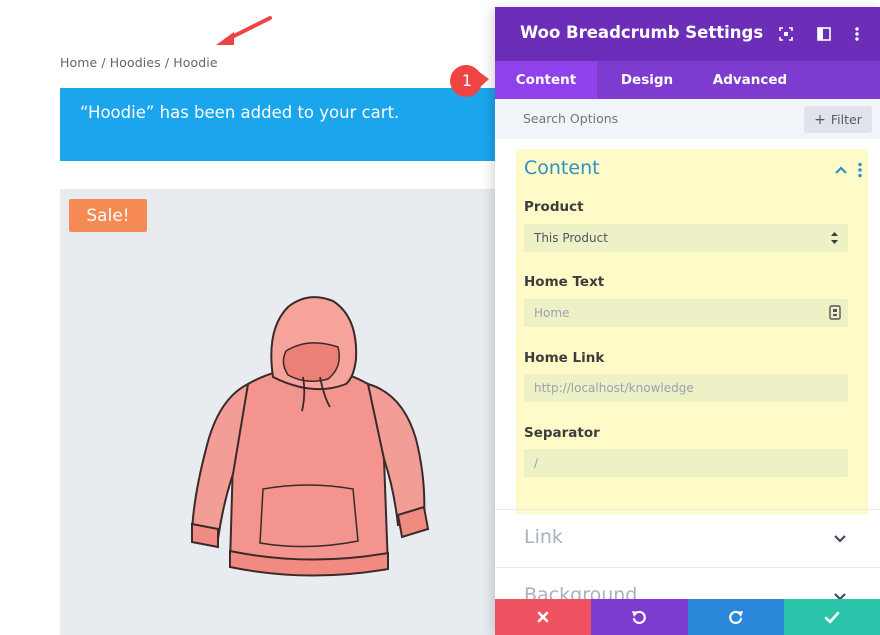  I want to click on home-link-input: http://localhost/knowledge, so click(686, 388).